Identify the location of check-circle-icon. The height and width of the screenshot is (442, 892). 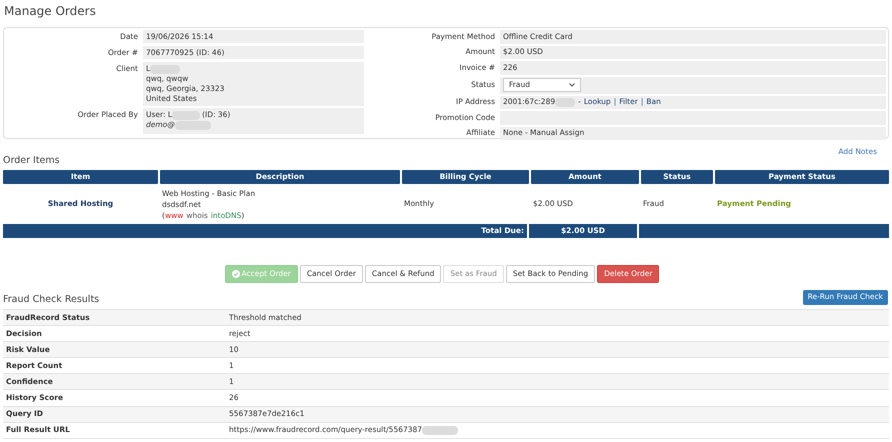
(236, 274).